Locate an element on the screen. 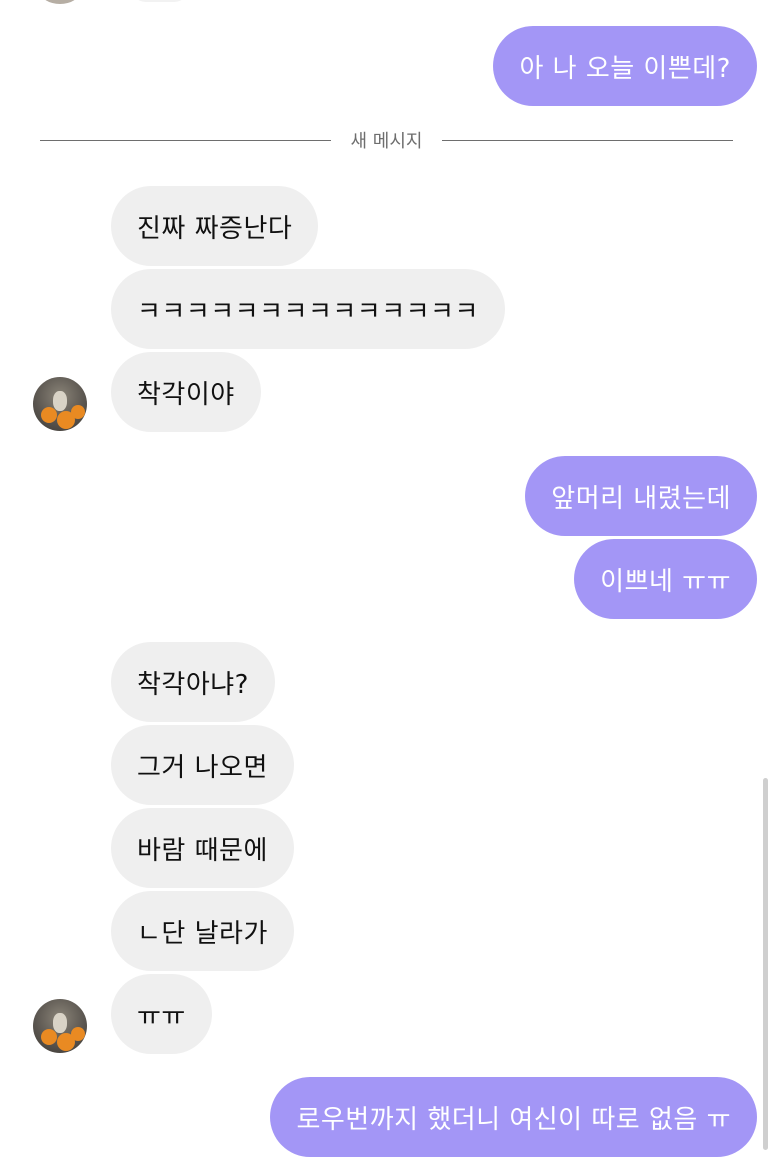  message-bubble-outgoing: 아 나 오늘 이쁜데? is located at coordinates (625, 66).